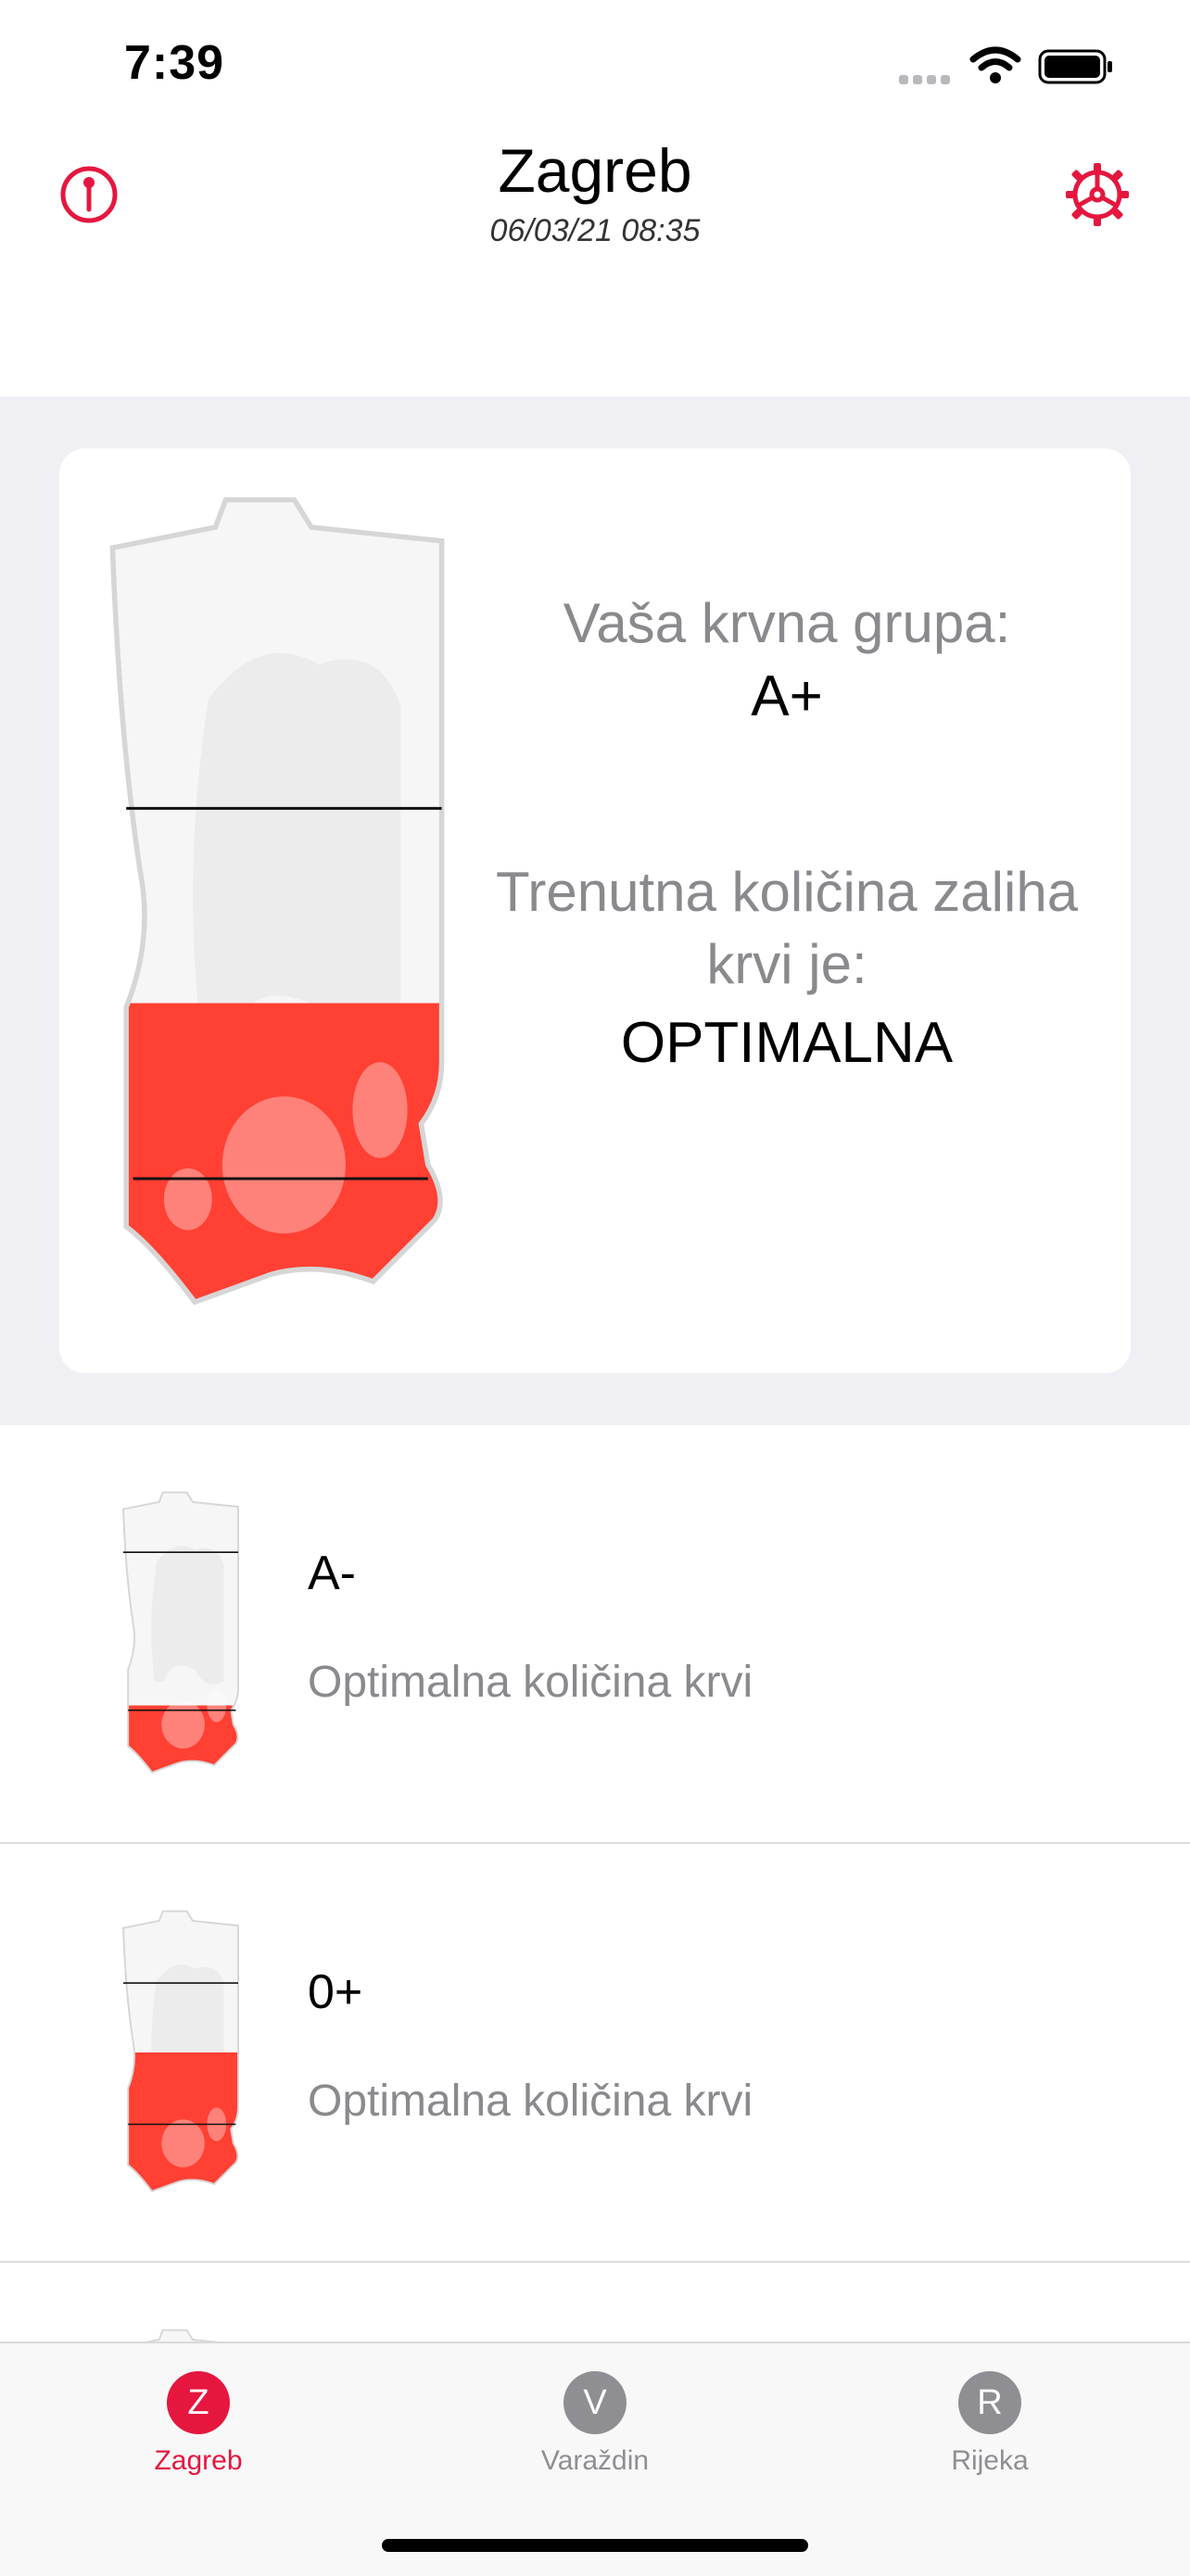 Image resolution: width=1190 pixels, height=2576 pixels. I want to click on tab-zagreb: Z Zagreb, so click(198, 2424).